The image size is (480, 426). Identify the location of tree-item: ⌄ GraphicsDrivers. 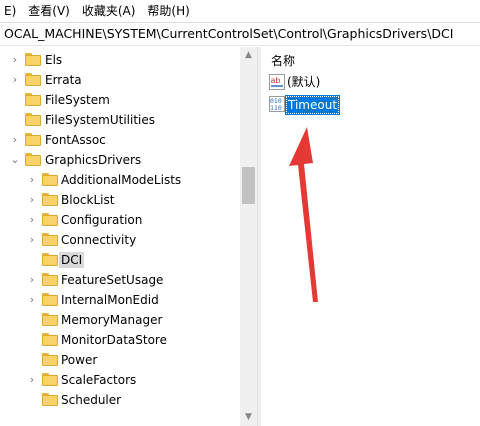
(120, 160).